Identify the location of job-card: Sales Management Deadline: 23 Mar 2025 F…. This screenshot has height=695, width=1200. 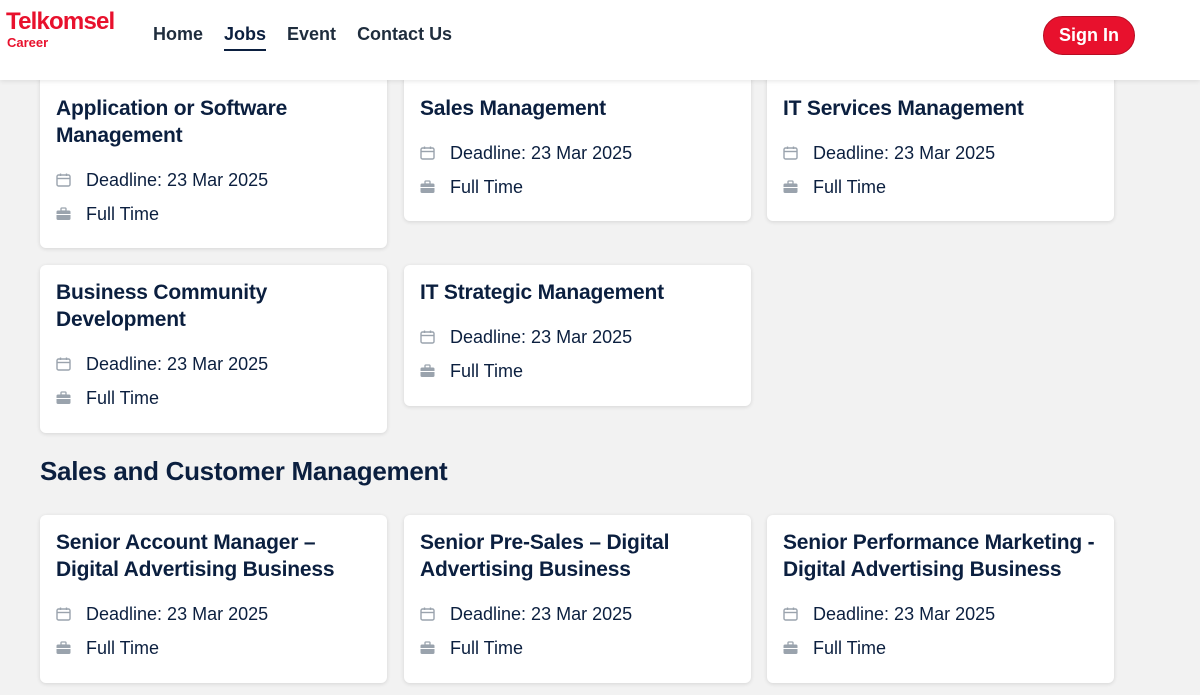
(577, 144).